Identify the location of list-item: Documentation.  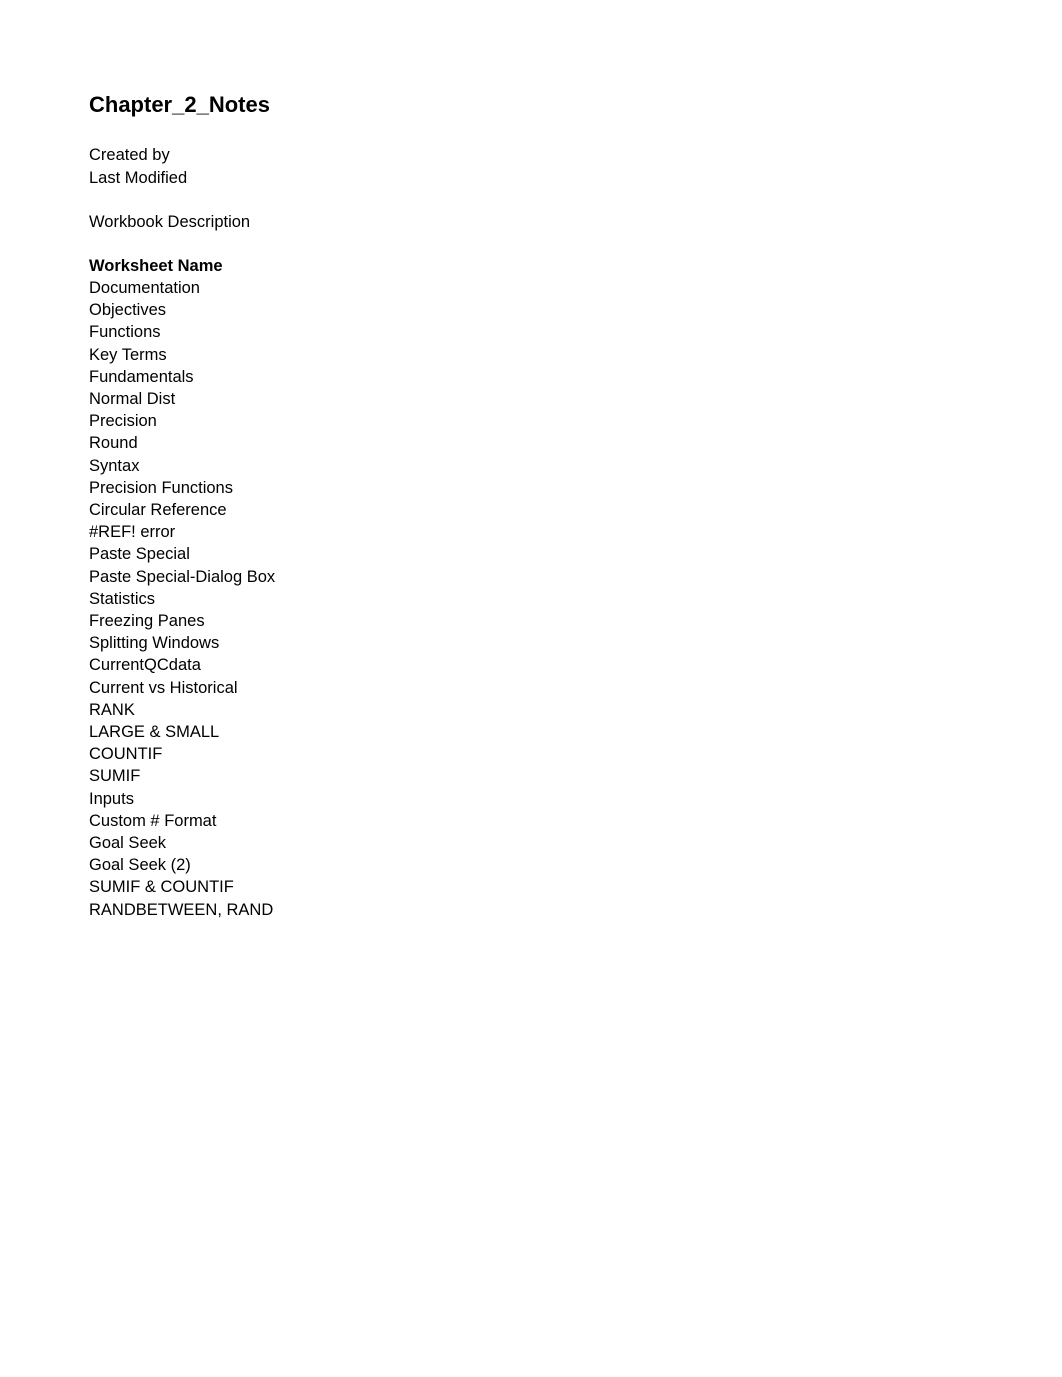
(144, 288).